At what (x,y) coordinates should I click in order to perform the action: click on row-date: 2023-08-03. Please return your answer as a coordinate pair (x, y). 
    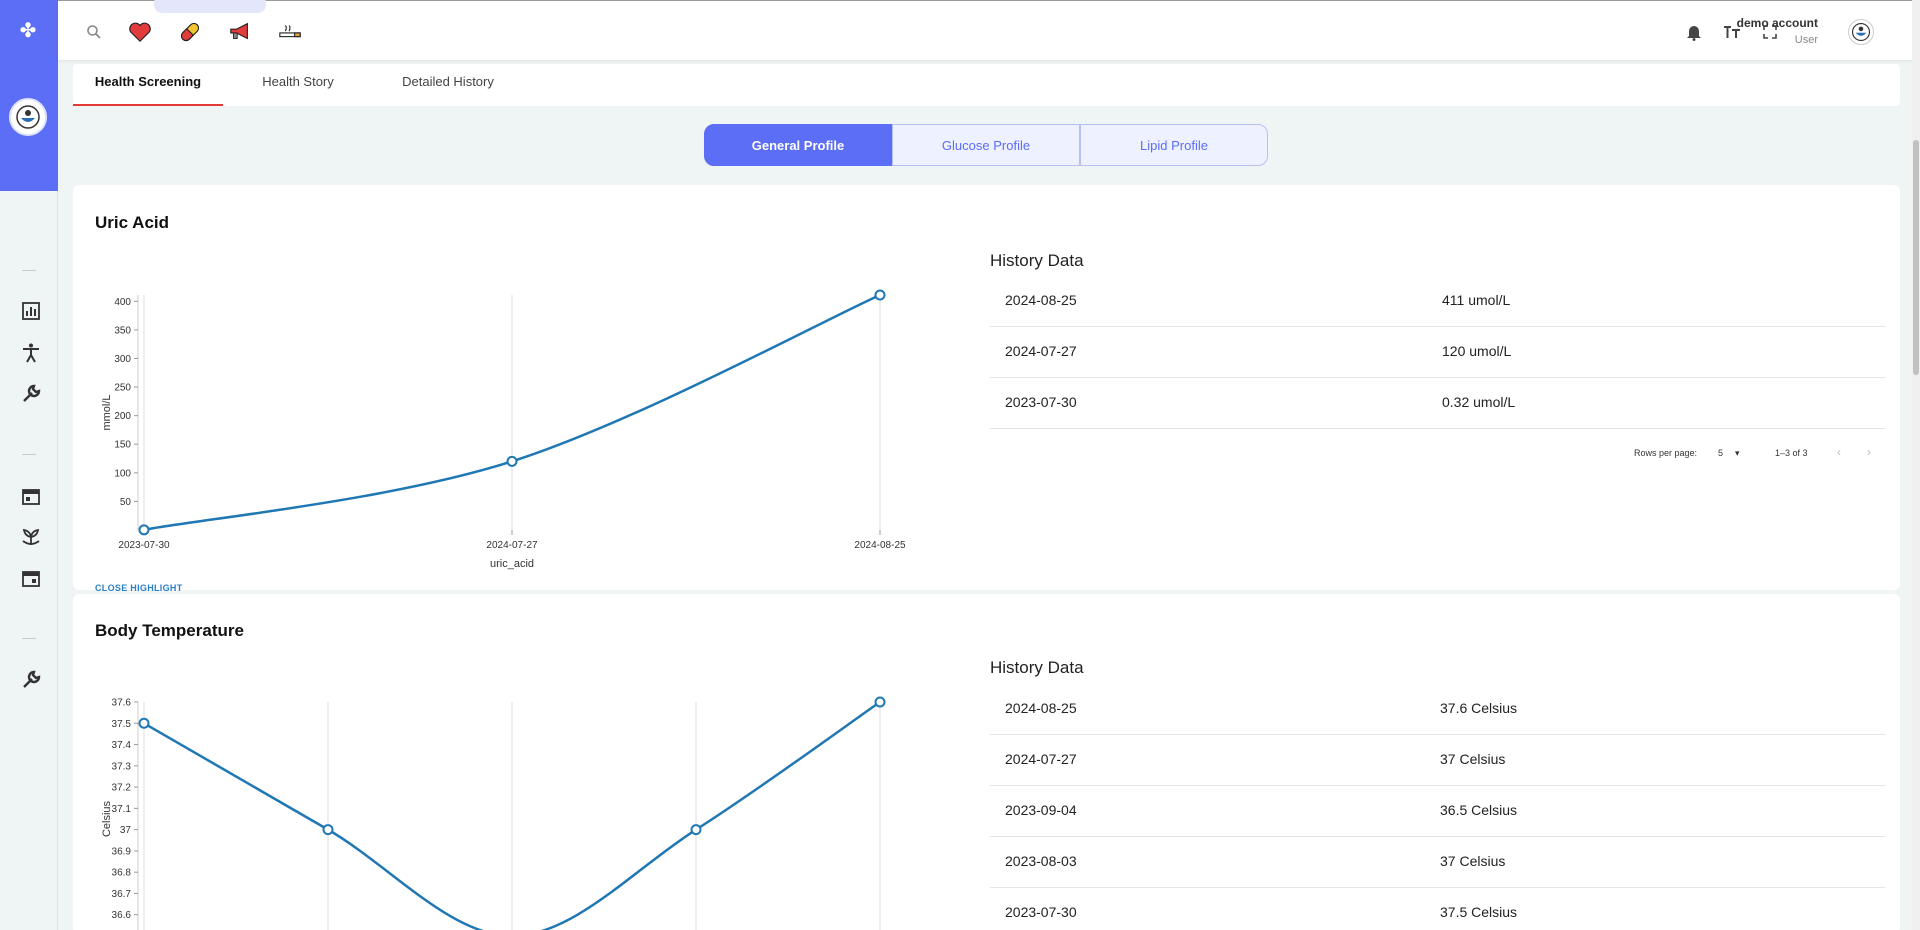
    Looking at the image, I should click on (1041, 861).